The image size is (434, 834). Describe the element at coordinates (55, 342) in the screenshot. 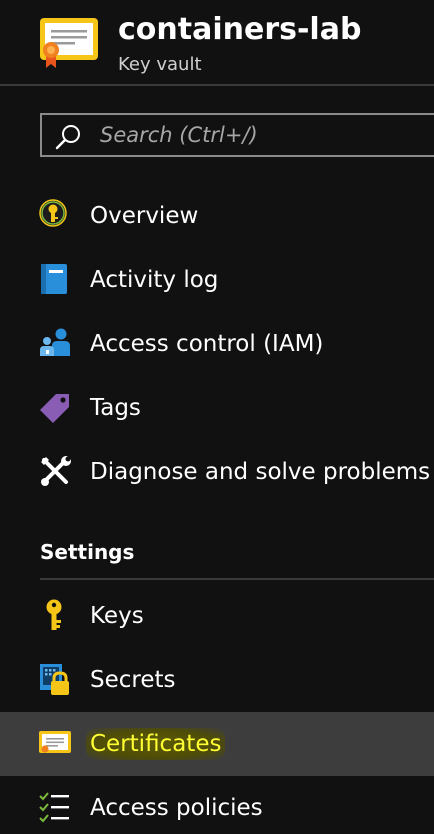

I see `iam-icon` at that location.